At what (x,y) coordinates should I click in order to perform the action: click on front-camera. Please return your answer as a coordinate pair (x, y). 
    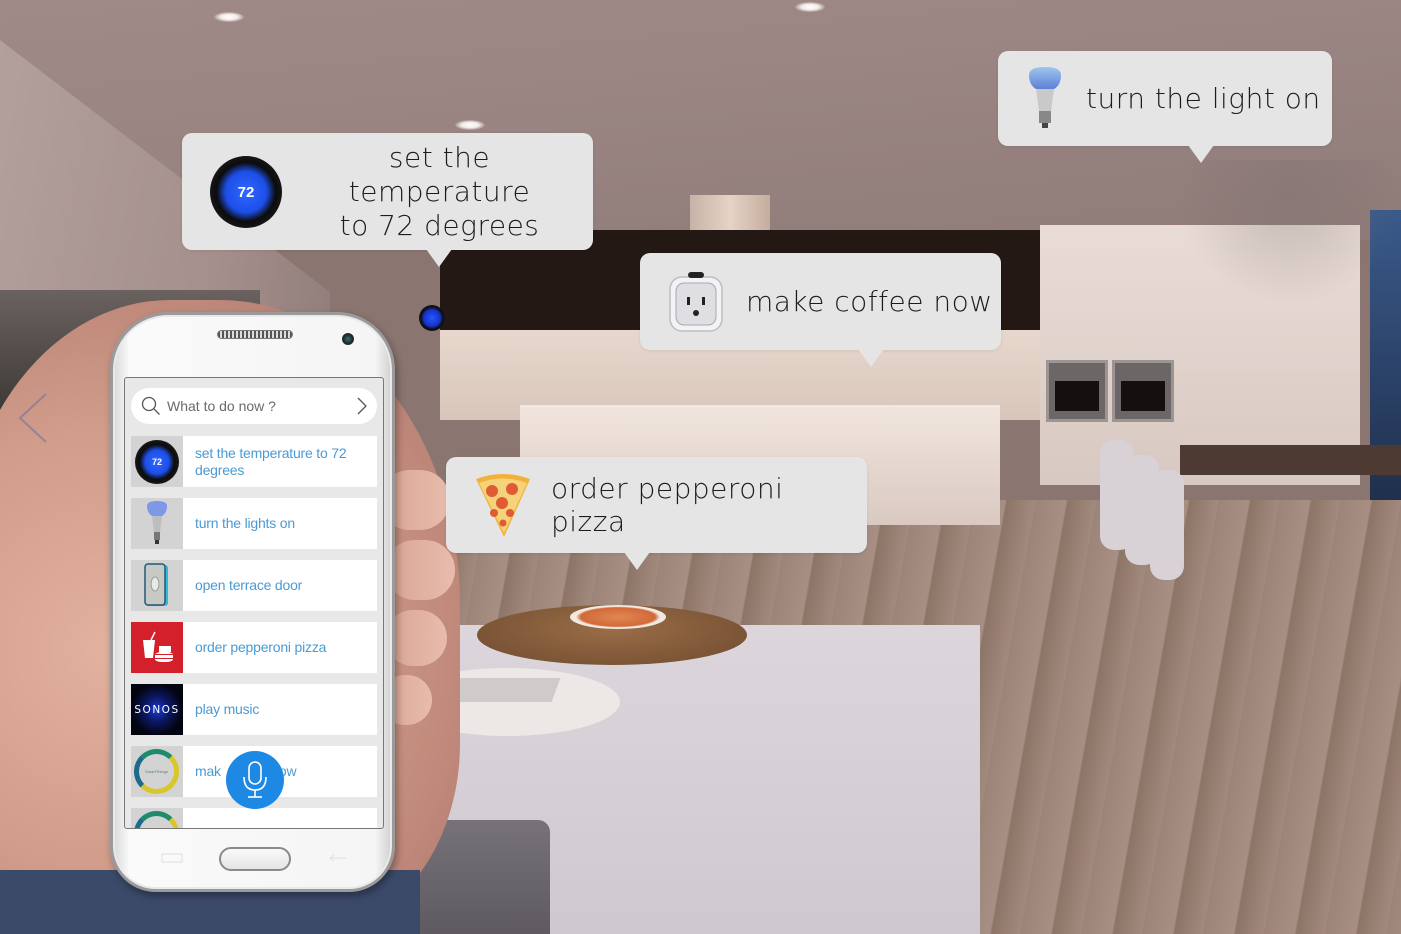
    Looking at the image, I should click on (348, 339).